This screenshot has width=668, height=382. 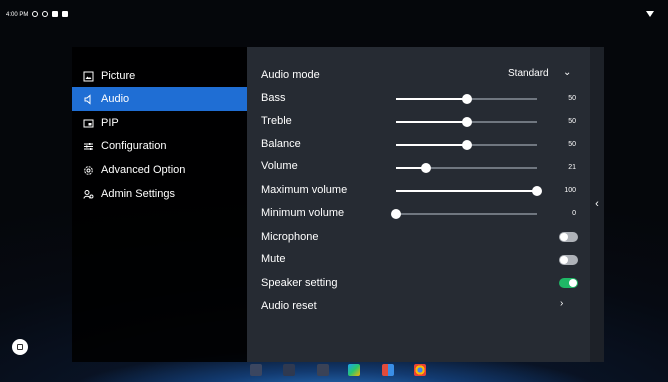 What do you see at coordinates (88, 123) in the screenshot?
I see `pip-icon` at bounding box center [88, 123].